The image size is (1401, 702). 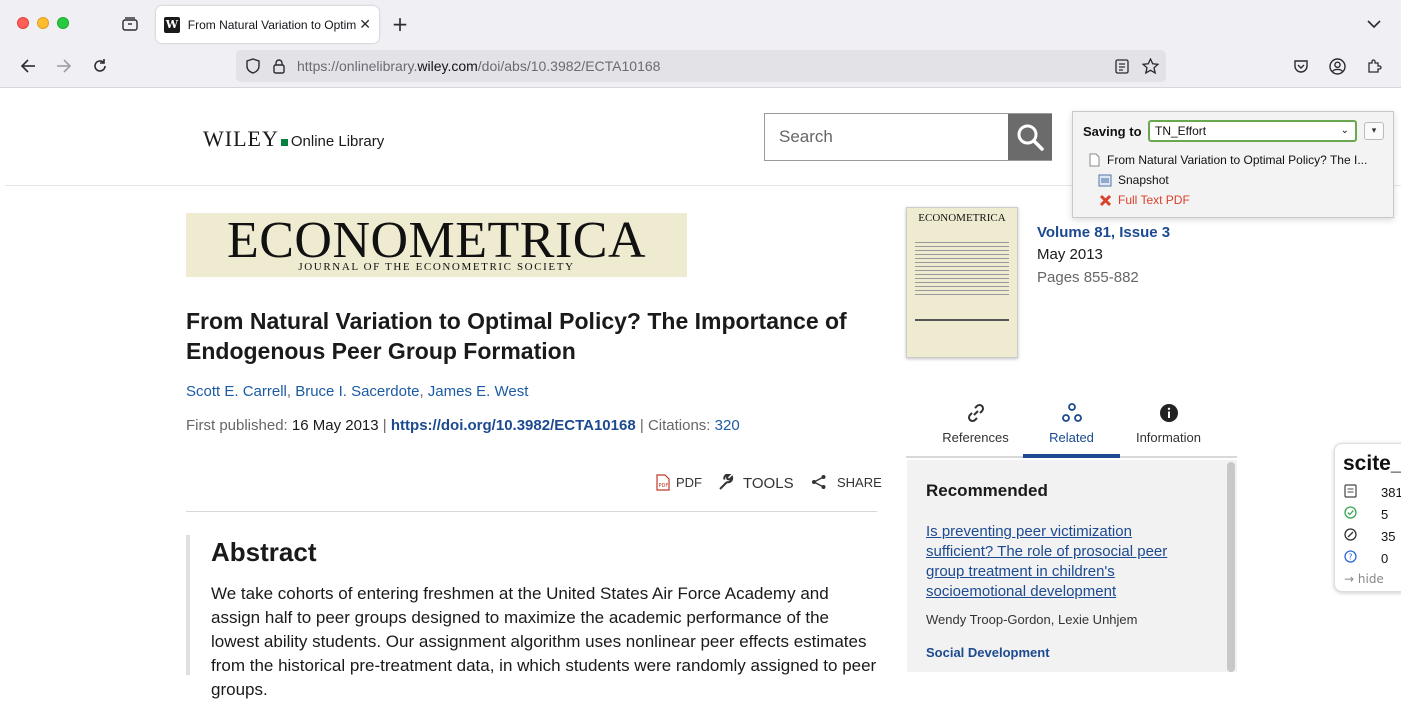 I want to click on zoom-window-button, so click(x=63, y=23).